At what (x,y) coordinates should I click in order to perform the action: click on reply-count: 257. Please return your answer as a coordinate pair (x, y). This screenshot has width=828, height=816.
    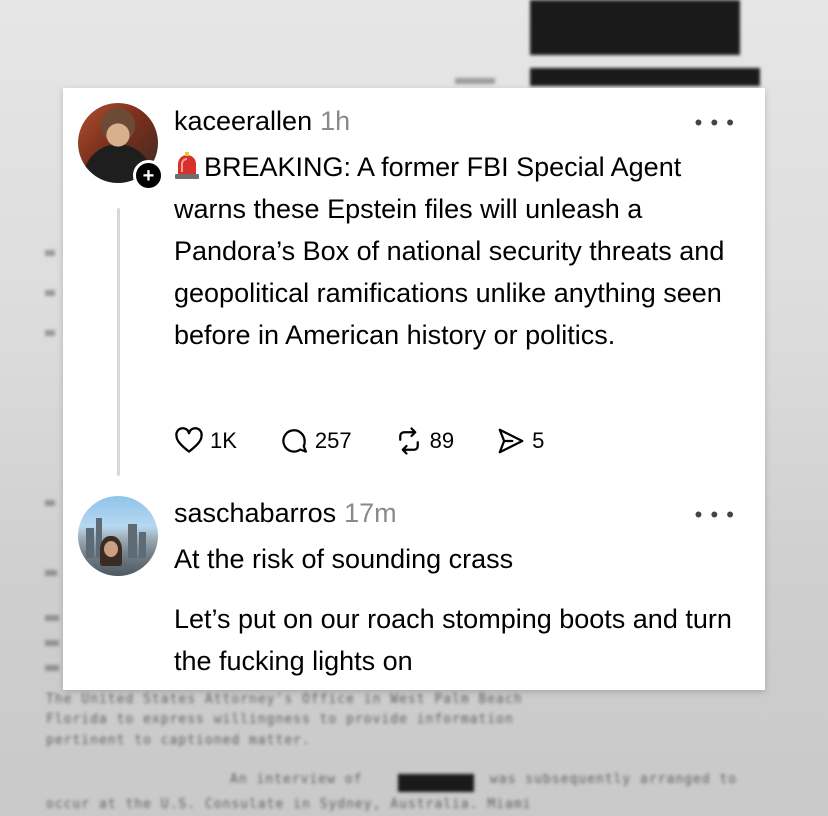
    Looking at the image, I should click on (333, 440).